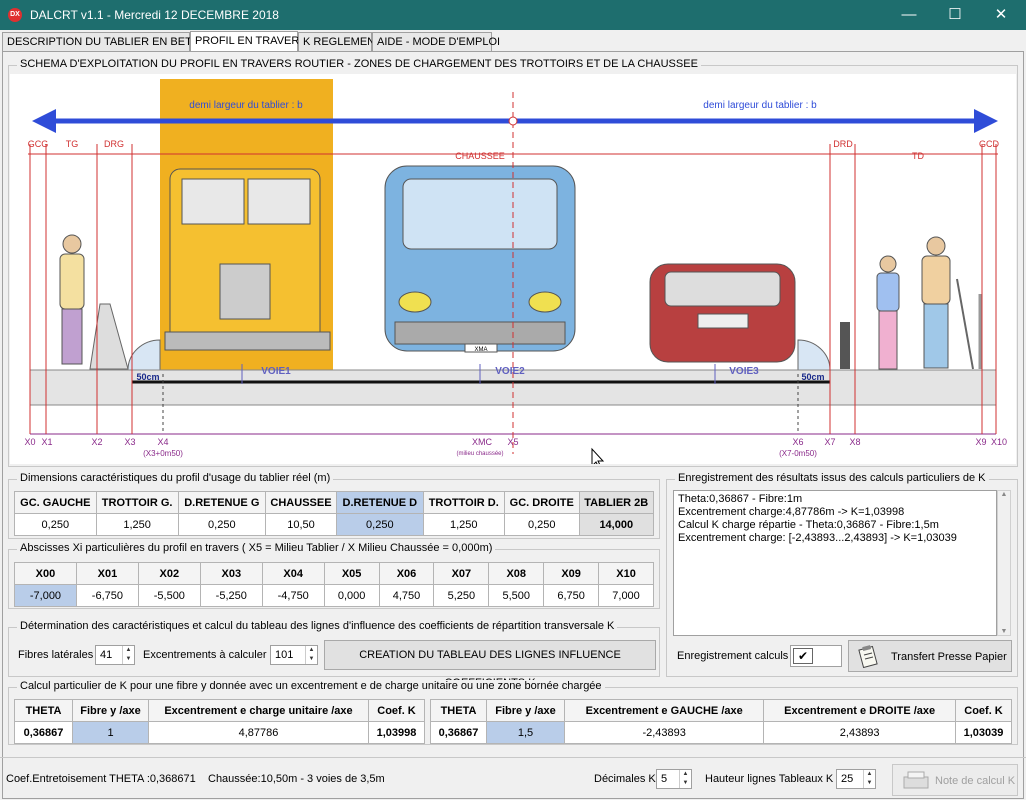 The height and width of the screenshot is (800, 1026). What do you see at coordinates (45, 573) in the screenshot?
I see `abs-header: X00` at bounding box center [45, 573].